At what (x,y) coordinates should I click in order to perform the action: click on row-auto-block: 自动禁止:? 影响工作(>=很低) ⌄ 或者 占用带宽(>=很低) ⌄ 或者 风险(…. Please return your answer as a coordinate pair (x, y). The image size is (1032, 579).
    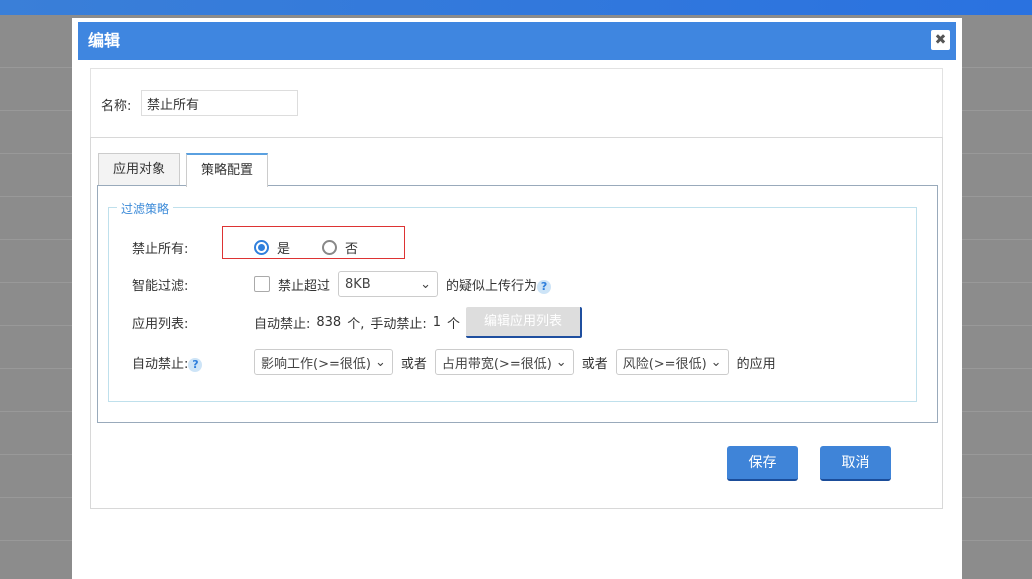
    Looking at the image, I should click on (512, 362).